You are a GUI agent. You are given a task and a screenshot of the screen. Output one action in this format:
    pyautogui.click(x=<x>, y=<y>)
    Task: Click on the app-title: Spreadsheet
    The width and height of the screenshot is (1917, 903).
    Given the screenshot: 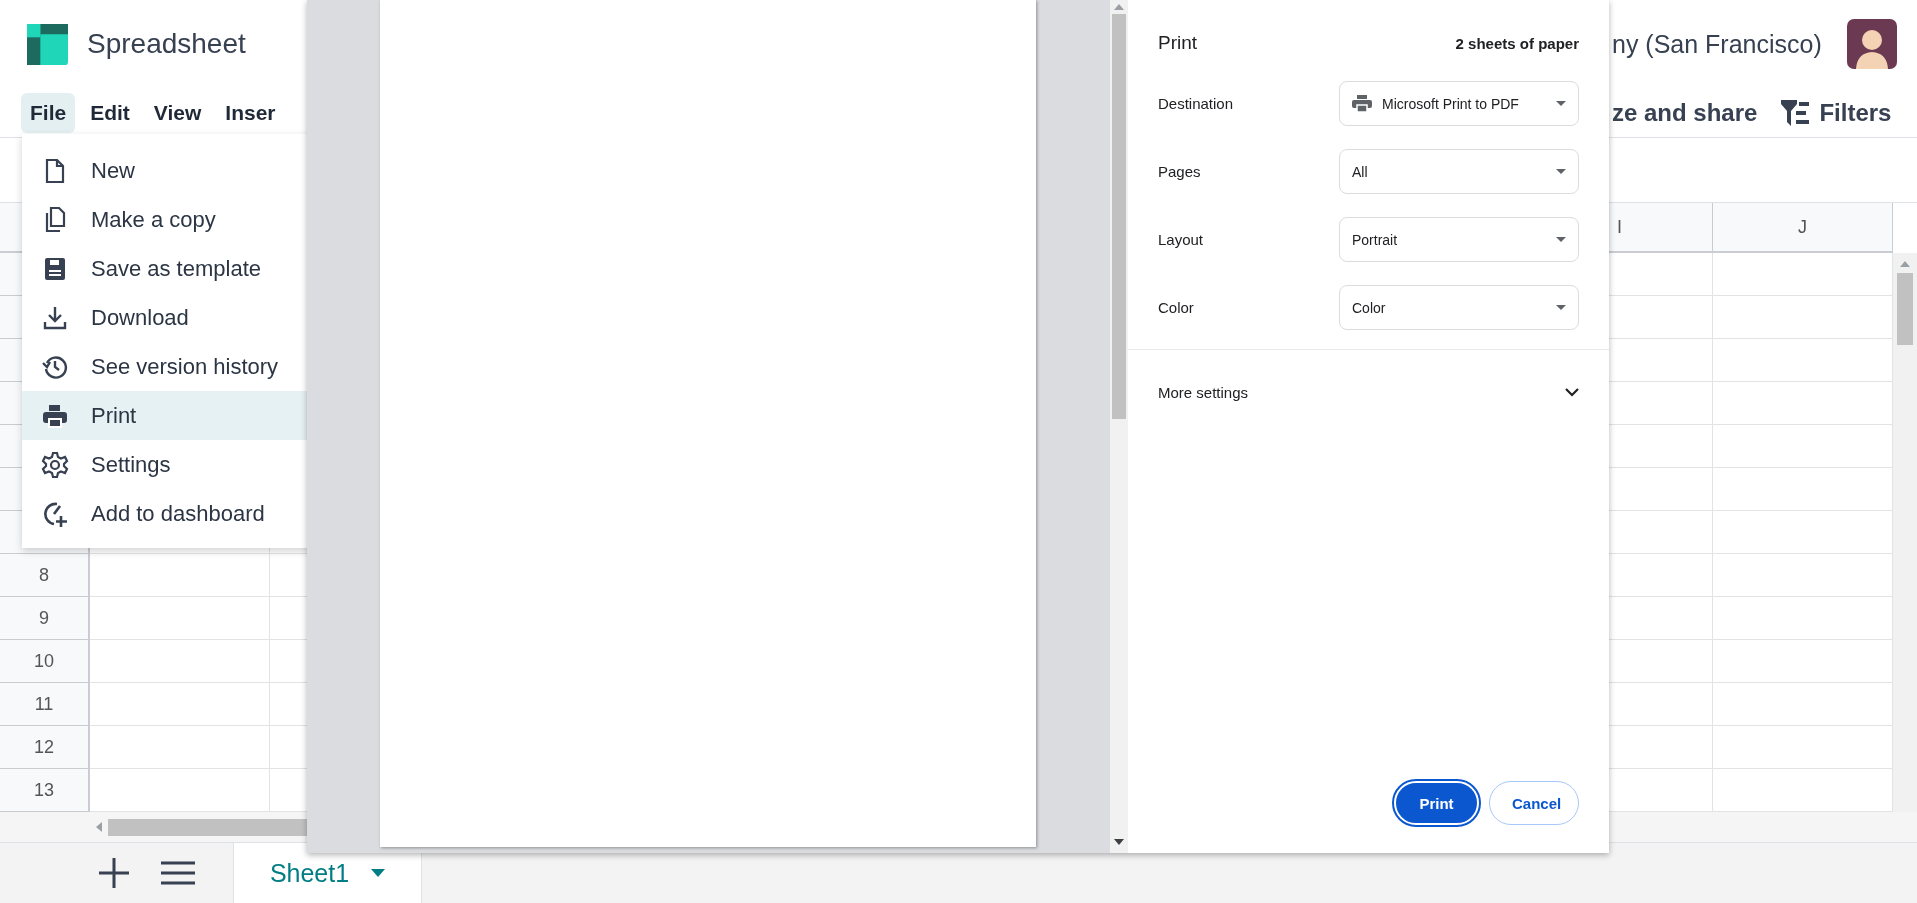 What is the action you would take?
    pyautogui.click(x=166, y=44)
    